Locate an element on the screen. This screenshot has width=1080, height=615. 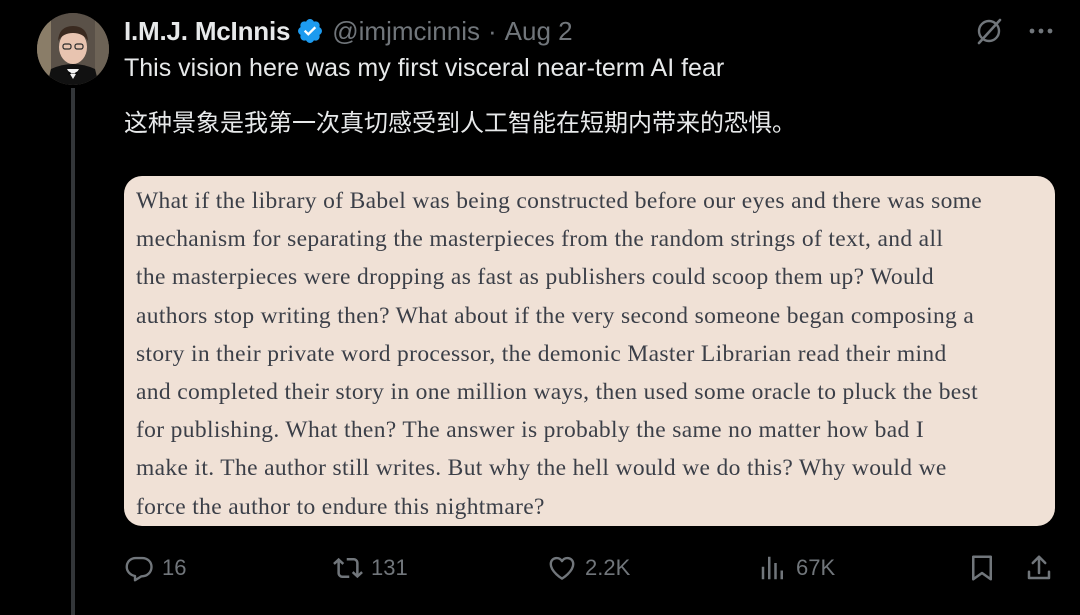
verified-badge-icon is located at coordinates (310, 31).